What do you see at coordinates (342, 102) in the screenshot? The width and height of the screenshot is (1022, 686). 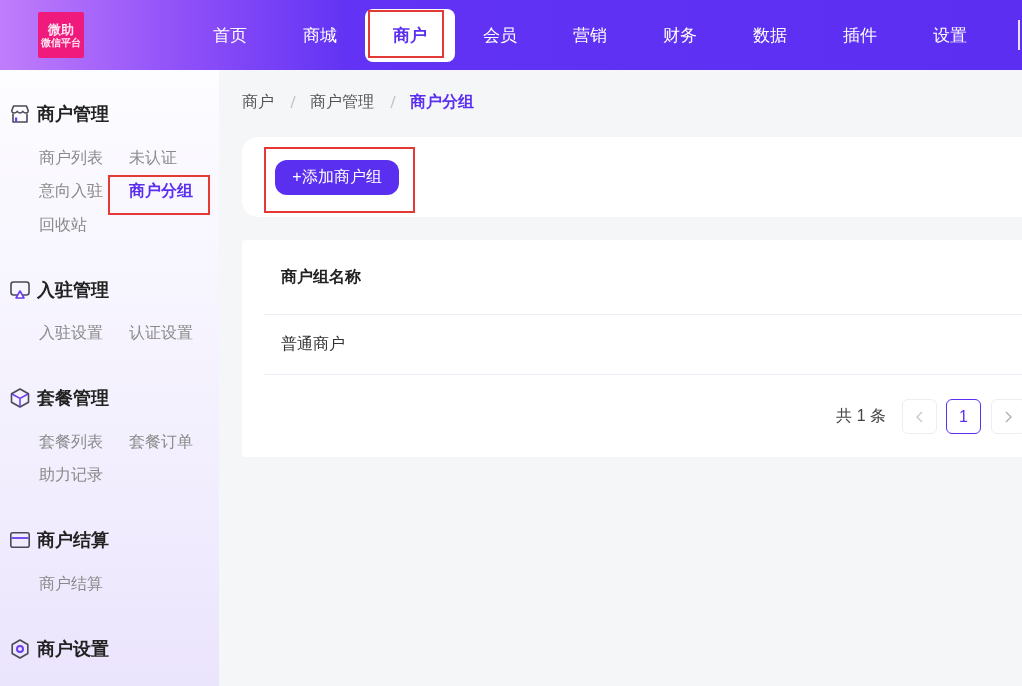 I see `breadcrumb-link: 商户管理` at bounding box center [342, 102].